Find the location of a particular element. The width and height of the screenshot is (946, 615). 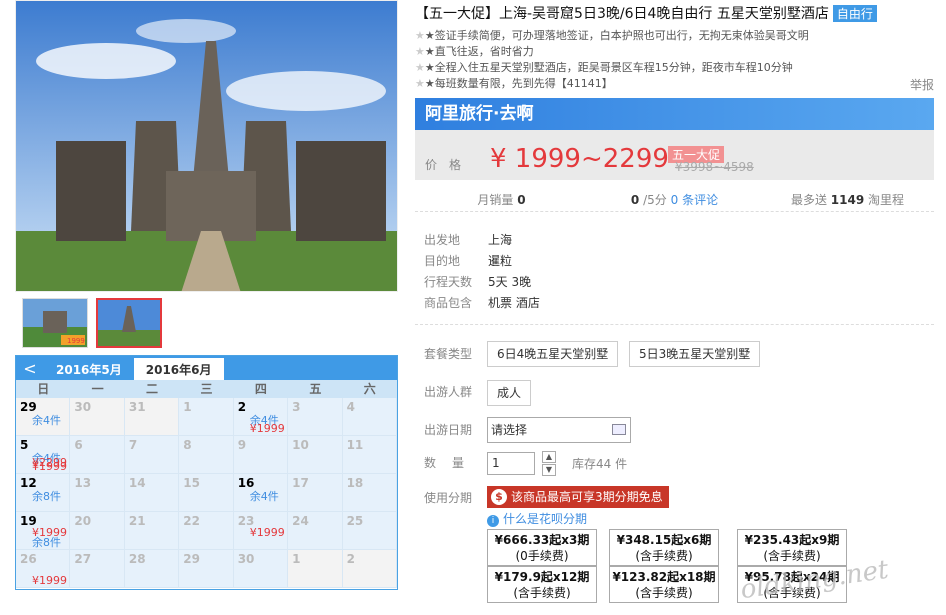

calendar-day: 20 is located at coordinates (97, 531).